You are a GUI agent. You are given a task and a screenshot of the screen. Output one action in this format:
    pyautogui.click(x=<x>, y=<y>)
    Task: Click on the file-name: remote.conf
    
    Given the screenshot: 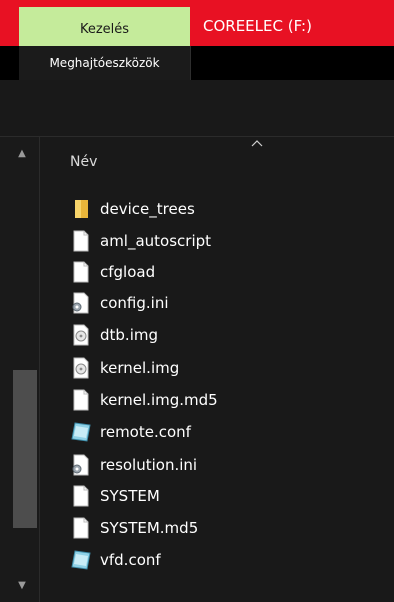 What is the action you would take?
    pyautogui.click(x=145, y=432)
    